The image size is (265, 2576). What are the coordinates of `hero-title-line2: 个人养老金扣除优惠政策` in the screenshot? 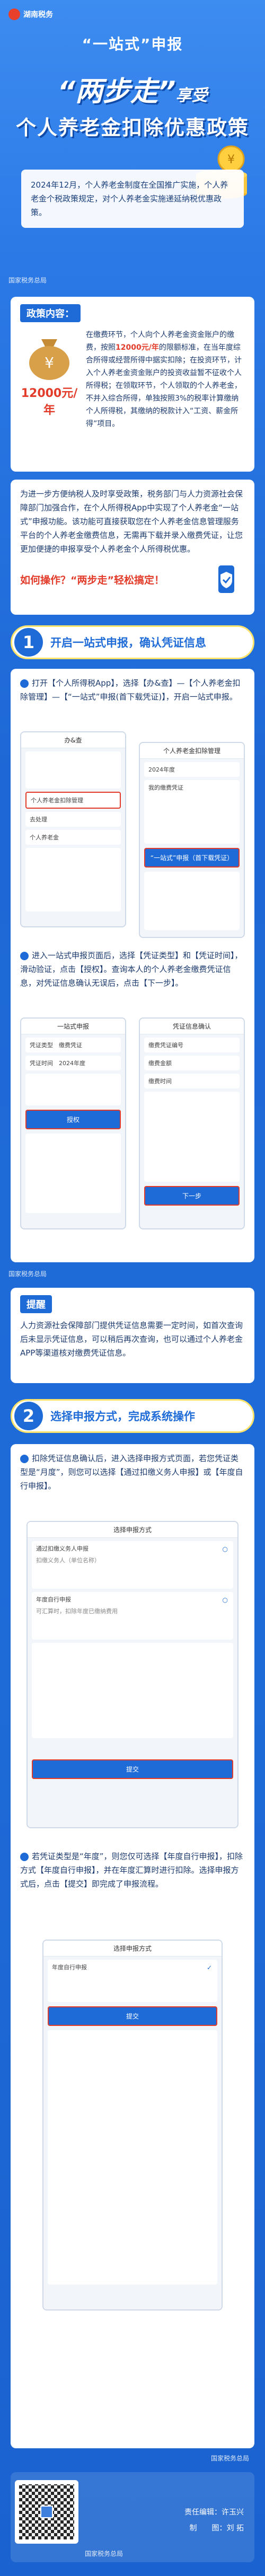 It's located at (132, 127).